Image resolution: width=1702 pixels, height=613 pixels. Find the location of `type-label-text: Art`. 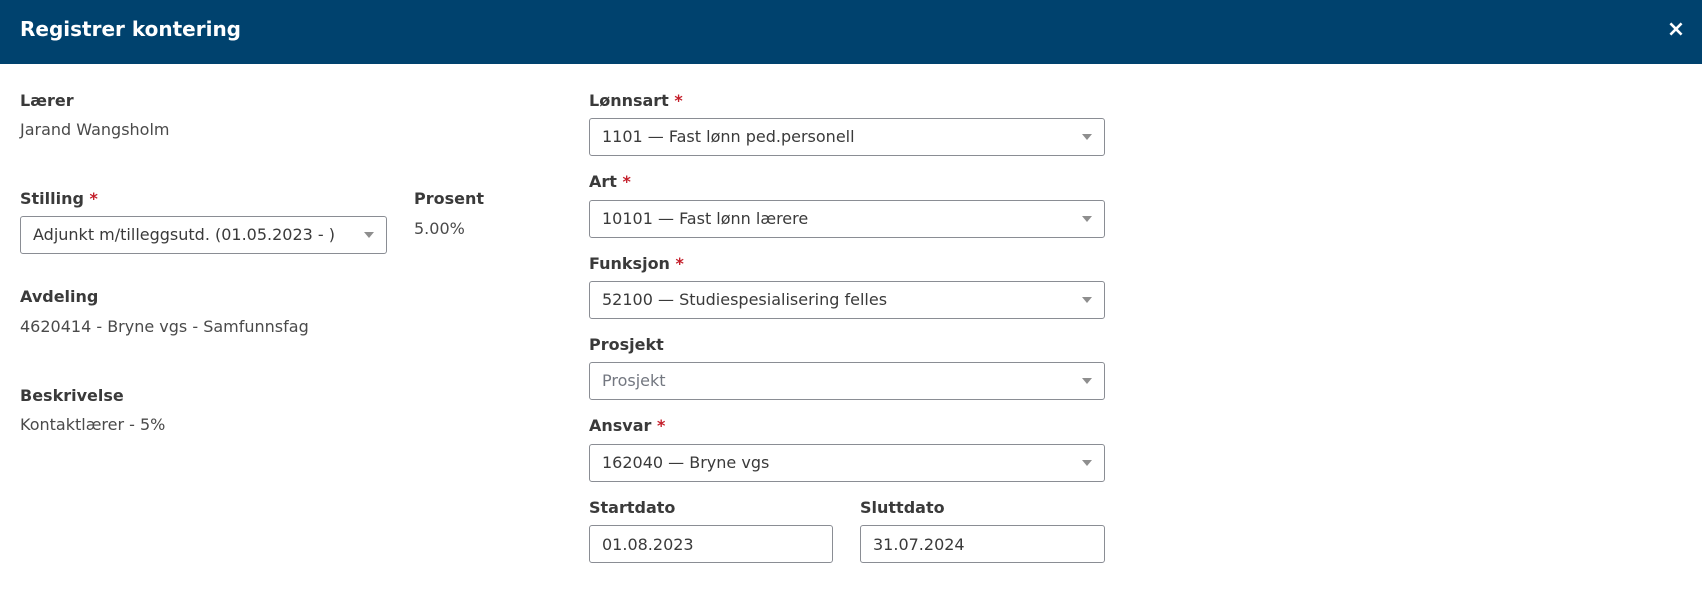

type-label-text: Art is located at coordinates (603, 181).